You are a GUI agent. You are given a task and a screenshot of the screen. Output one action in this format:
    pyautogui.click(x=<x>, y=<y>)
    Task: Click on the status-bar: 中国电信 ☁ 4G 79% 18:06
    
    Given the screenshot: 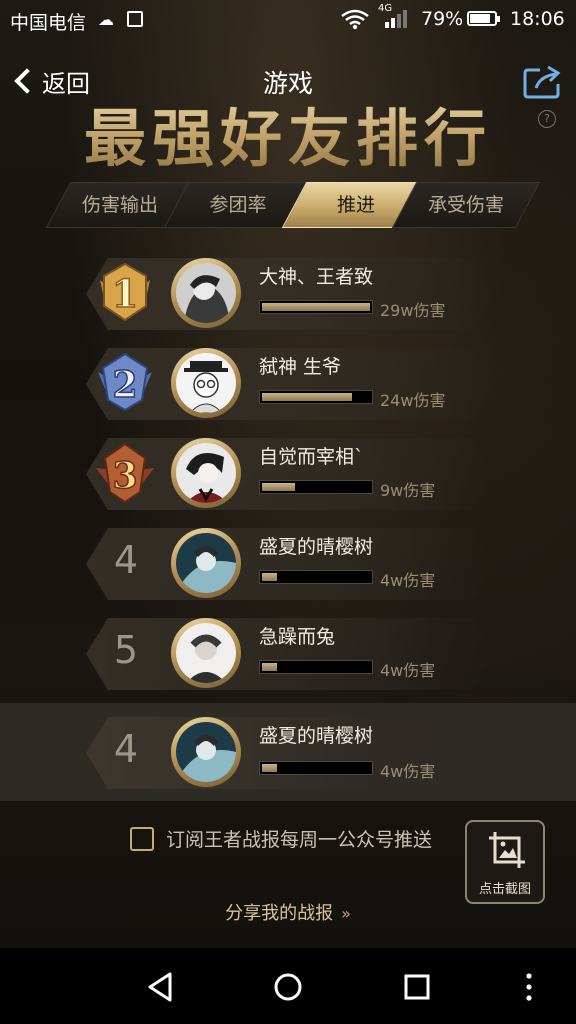 What is the action you would take?
    pyautogui.click(x=288, y=20)
    